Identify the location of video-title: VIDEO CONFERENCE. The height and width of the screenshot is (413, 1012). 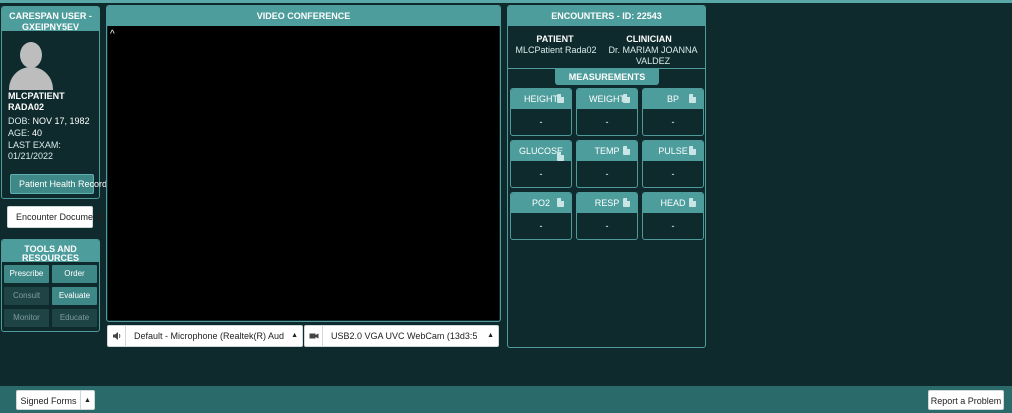
(303, 16).